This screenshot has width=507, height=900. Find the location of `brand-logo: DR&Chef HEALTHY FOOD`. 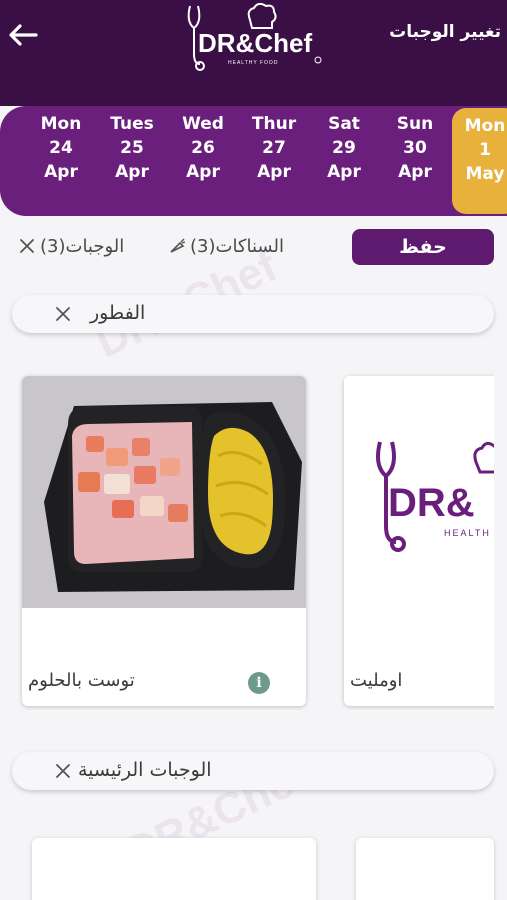

brand-logo: DR&Chef HEALTHY FOOD is located at coordinates (254, 36).